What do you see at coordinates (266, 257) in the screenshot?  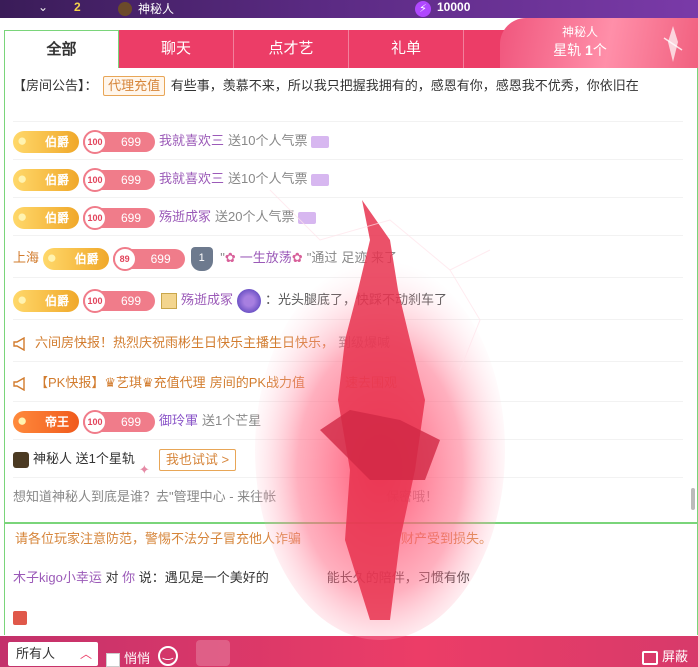 I see `username-link: 一生放荡` at bounding box center [266, 257].